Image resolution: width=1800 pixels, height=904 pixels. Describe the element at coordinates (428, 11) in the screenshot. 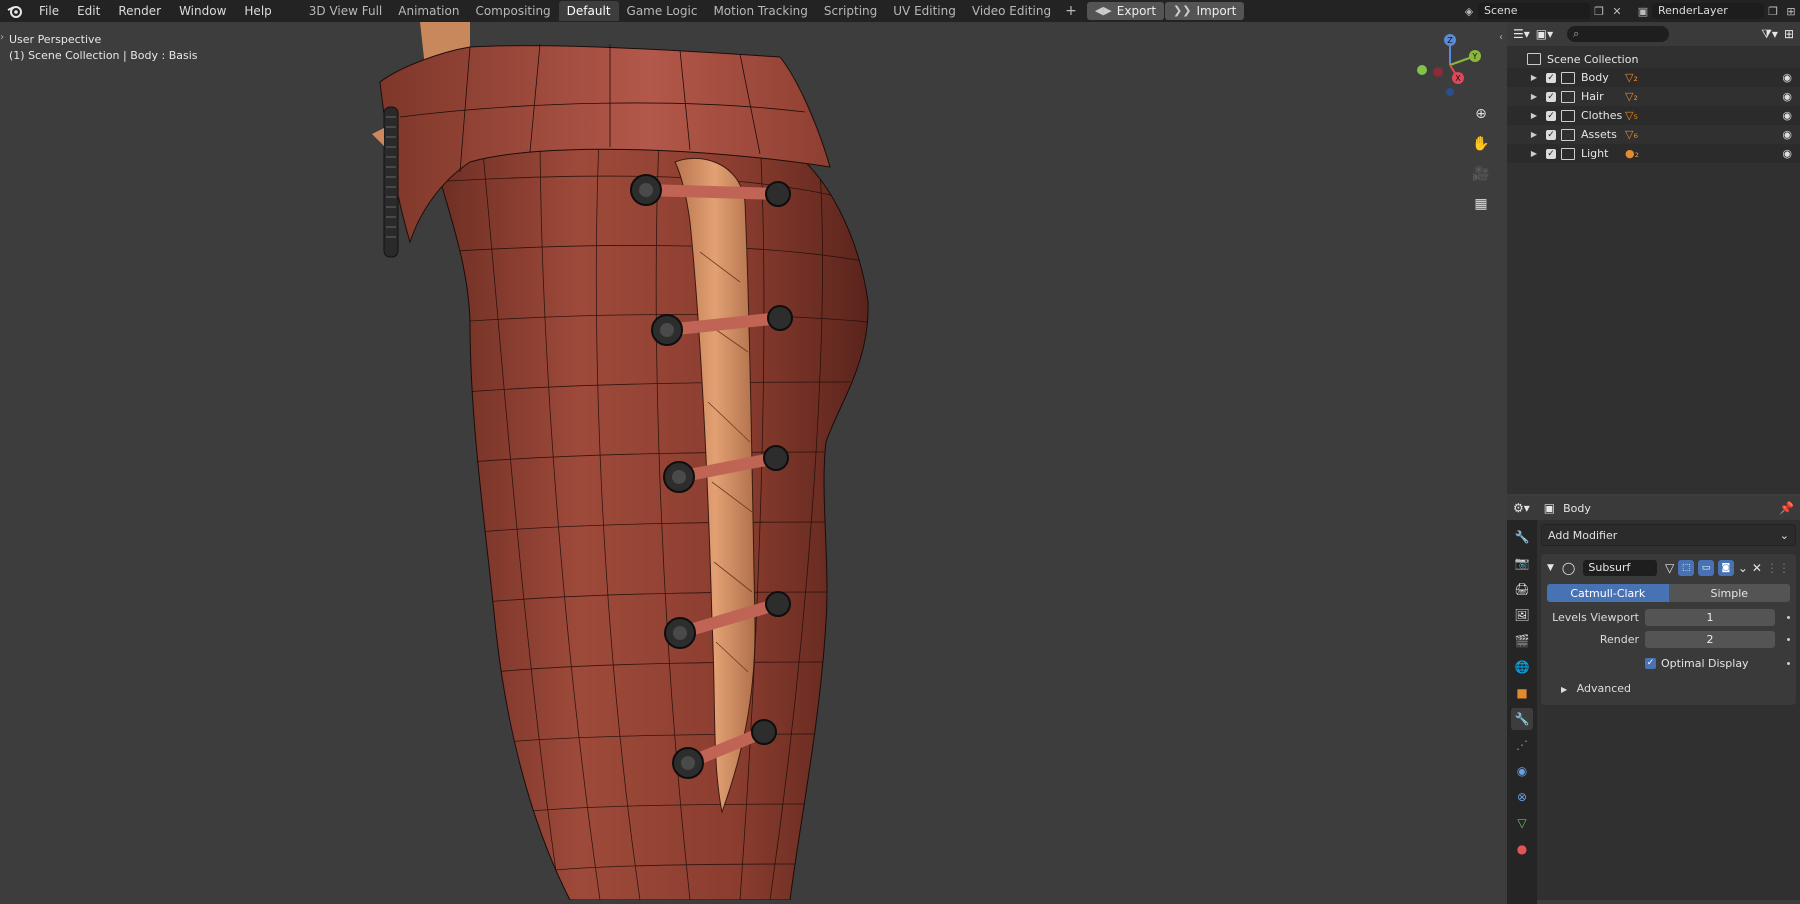

I see `tab-animation: Animation` at that location.